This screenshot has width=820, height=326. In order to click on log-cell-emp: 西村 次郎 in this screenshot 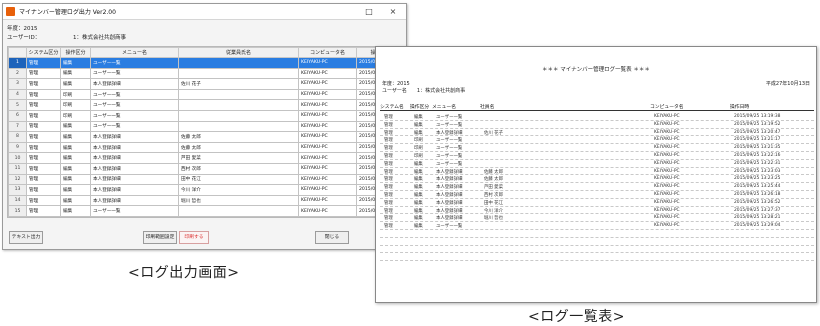, I will do `click(238, 168)`.